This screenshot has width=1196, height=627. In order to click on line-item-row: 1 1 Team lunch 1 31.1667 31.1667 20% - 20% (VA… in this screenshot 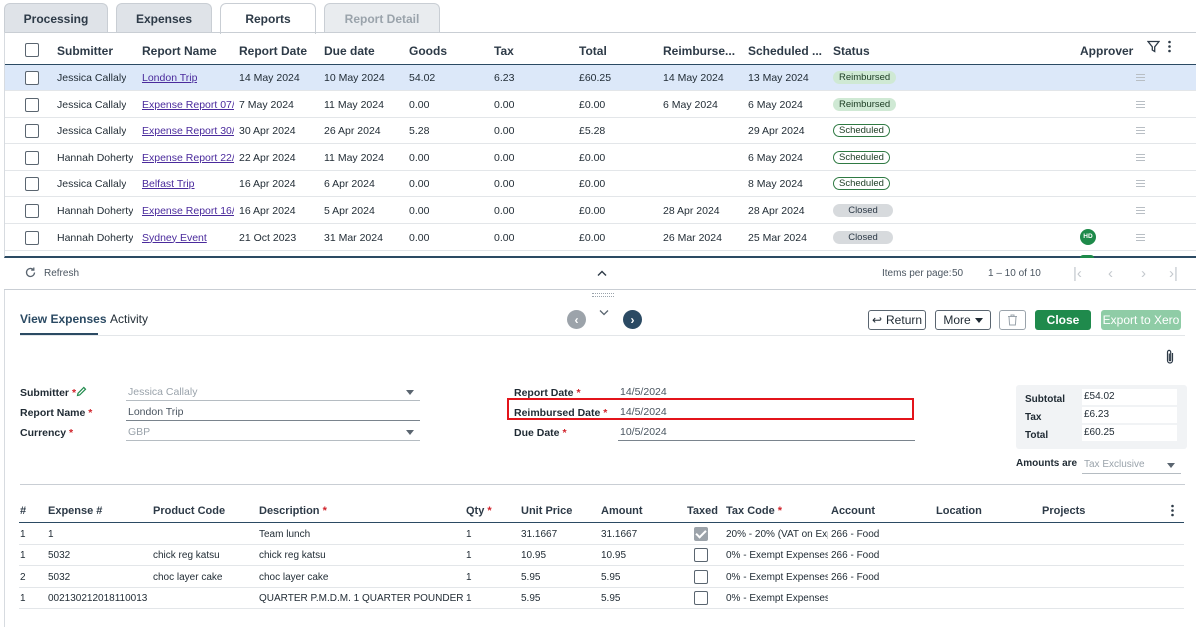, I will do `click(601, 534)`.